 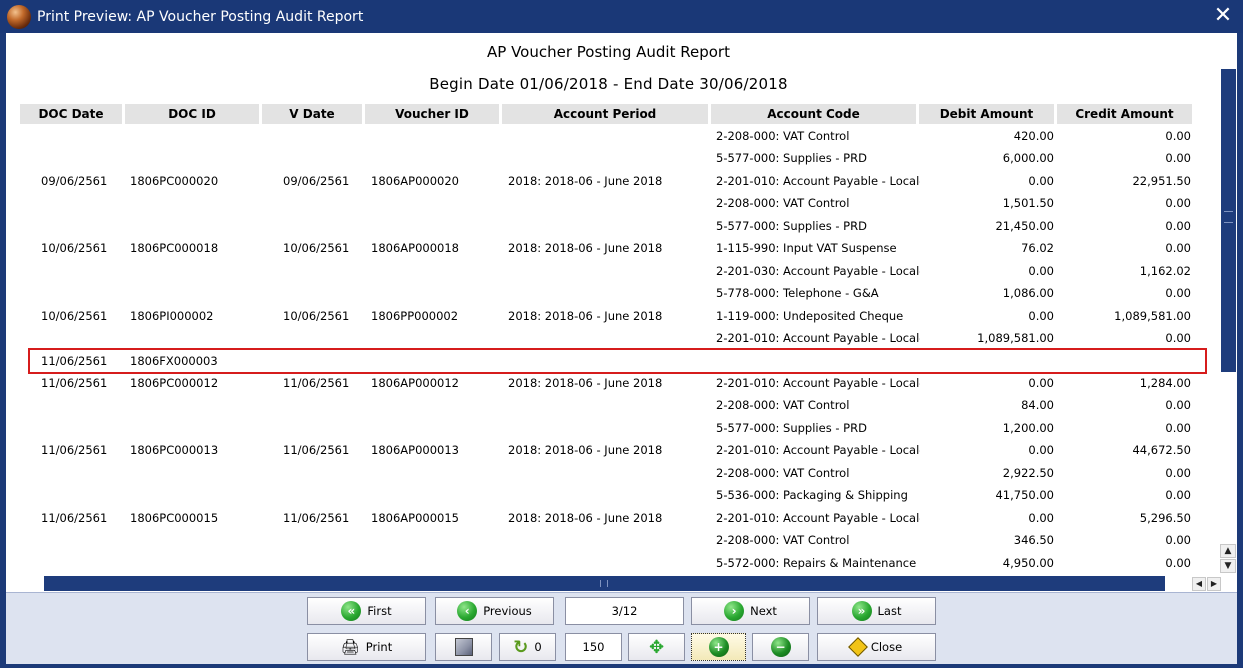 I want to click on zoom-out-button: −, so click(x=780, y=647).